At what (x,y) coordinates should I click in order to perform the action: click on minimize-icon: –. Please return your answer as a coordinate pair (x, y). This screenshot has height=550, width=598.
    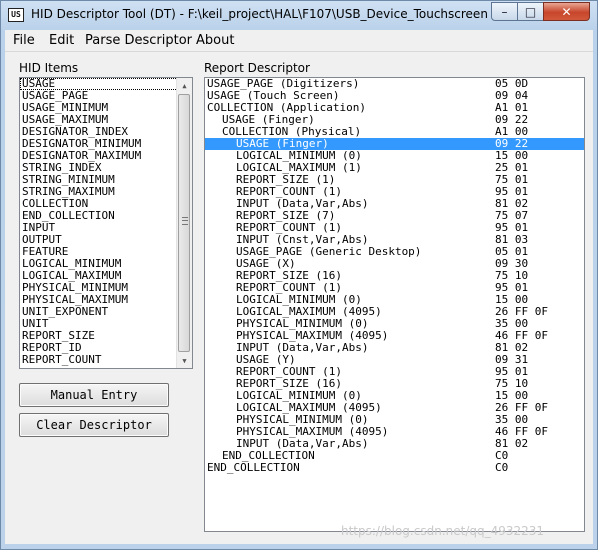
    Looking at the image, I should click on (504, 11).